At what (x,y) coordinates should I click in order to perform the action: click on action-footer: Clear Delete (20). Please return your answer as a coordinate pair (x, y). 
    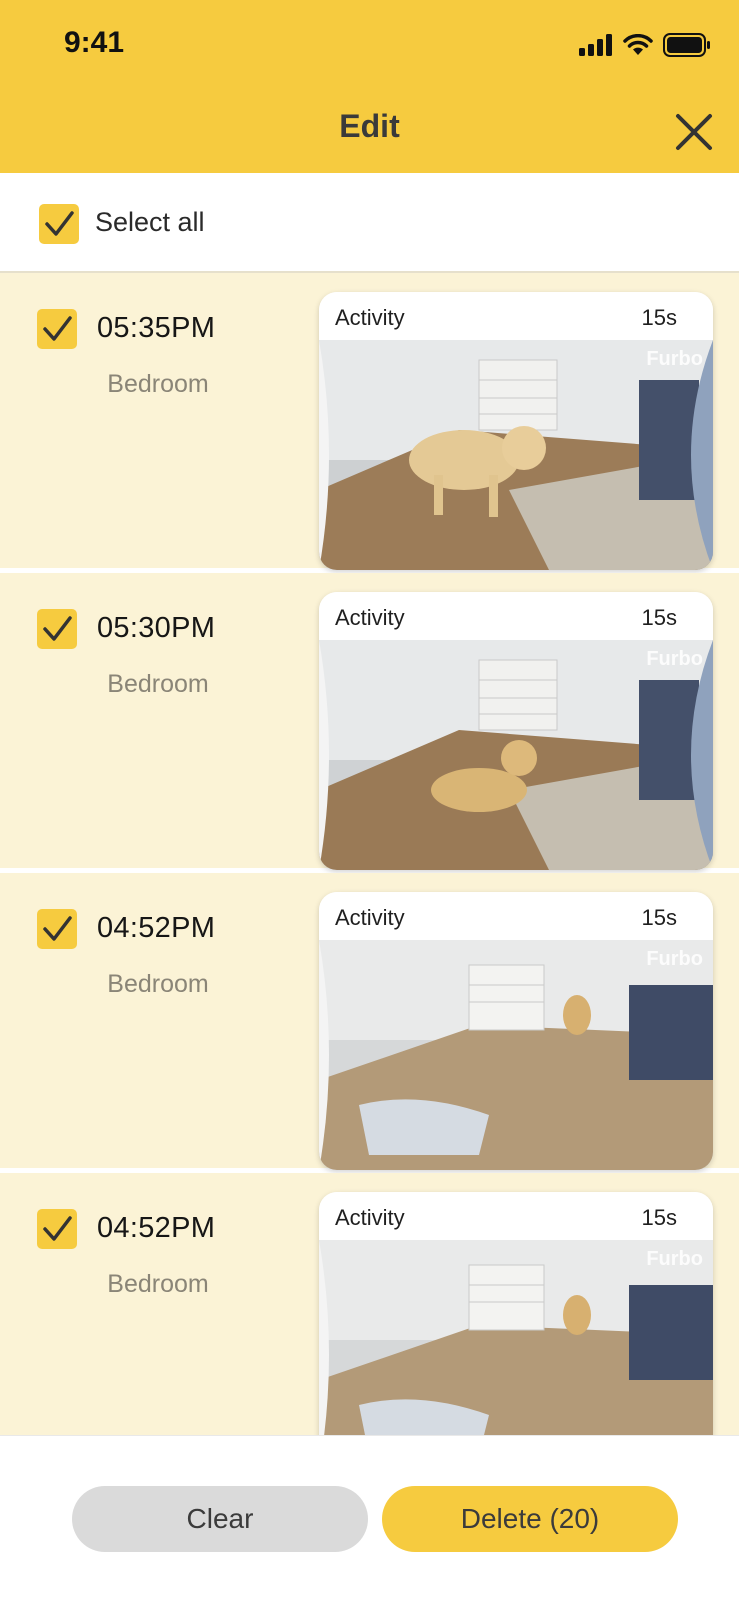
    Looking at the image, I should click on (369, 1518).